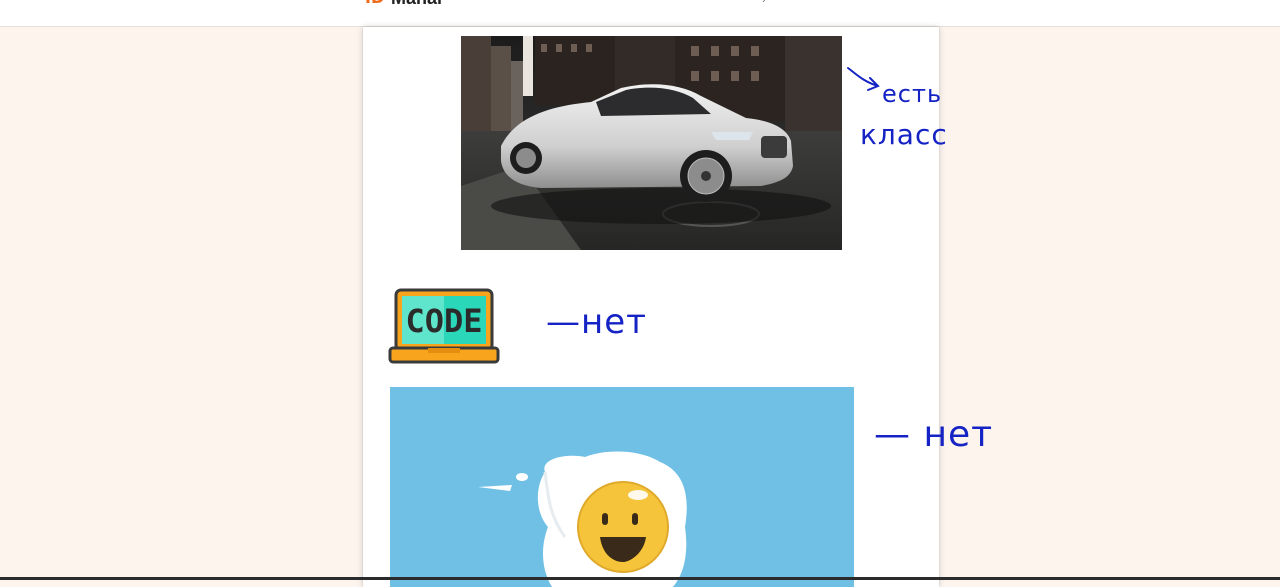  Describe the element at coordinates (374, 3) in the screenshot. I see `brand-logo-icon: ID` at that location.